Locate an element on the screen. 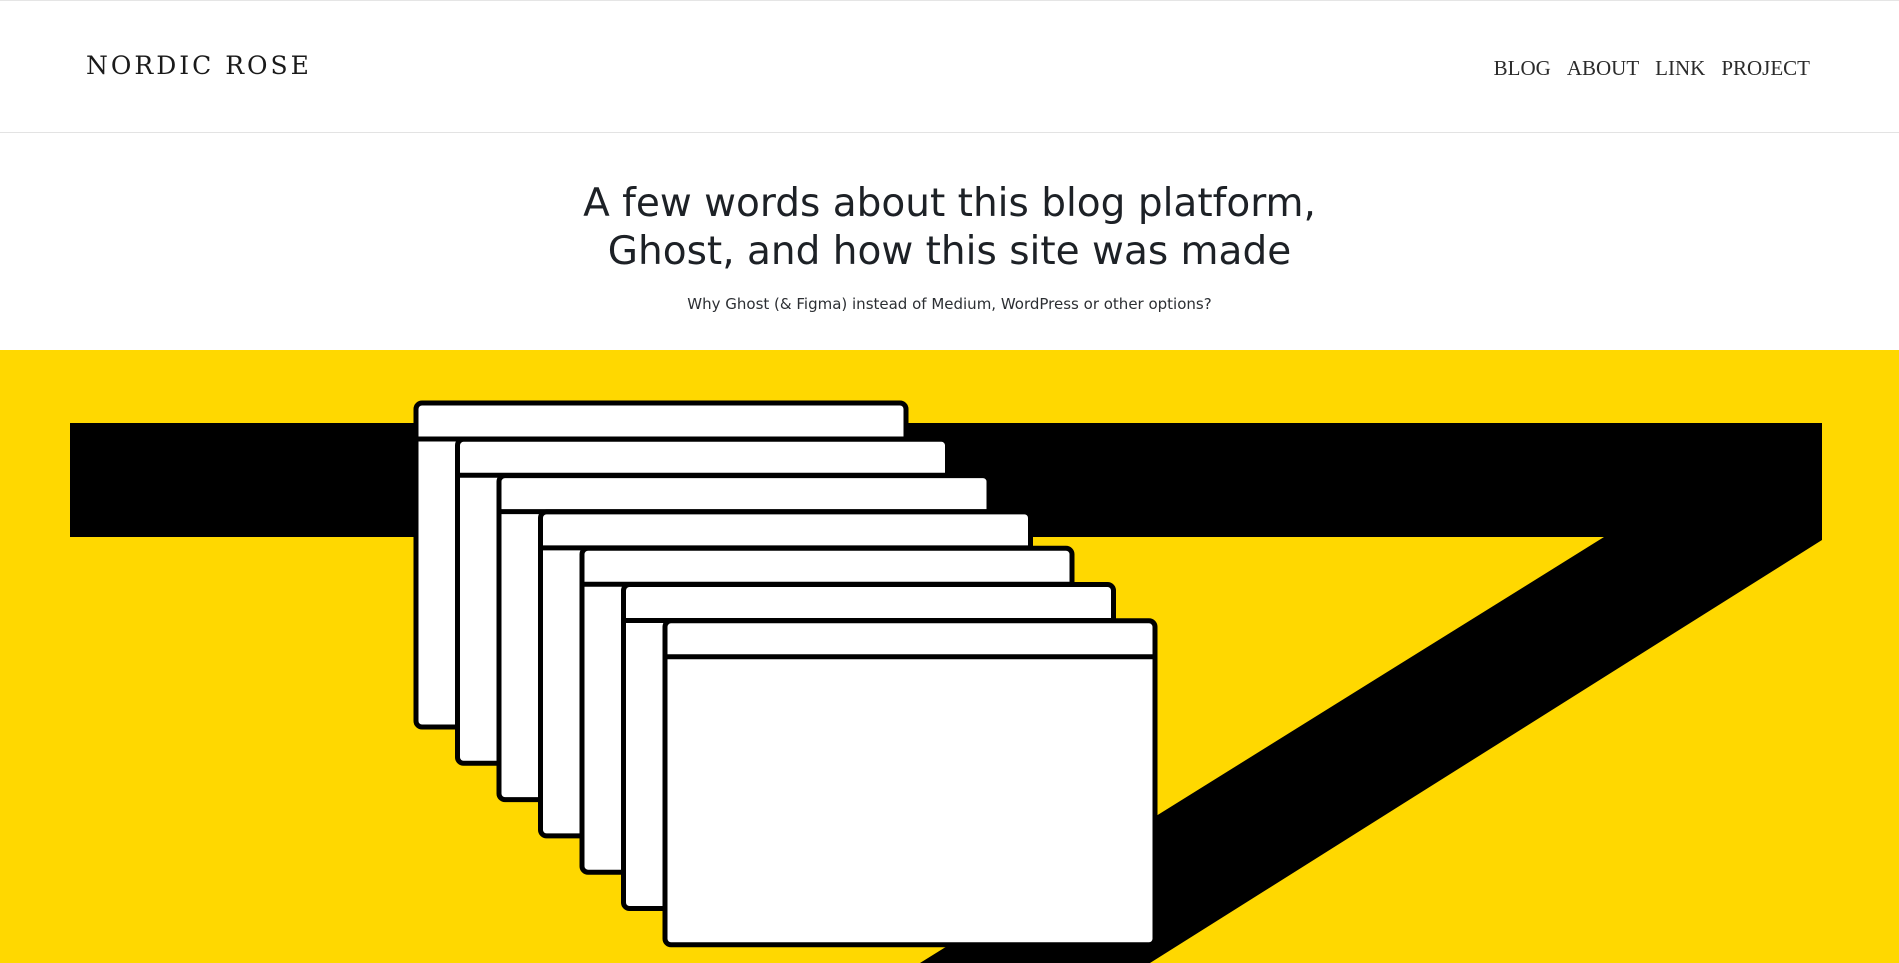 The height and width of the screenshot is (963, 1899). browser-window-frame is located at coordinates (910, 783).